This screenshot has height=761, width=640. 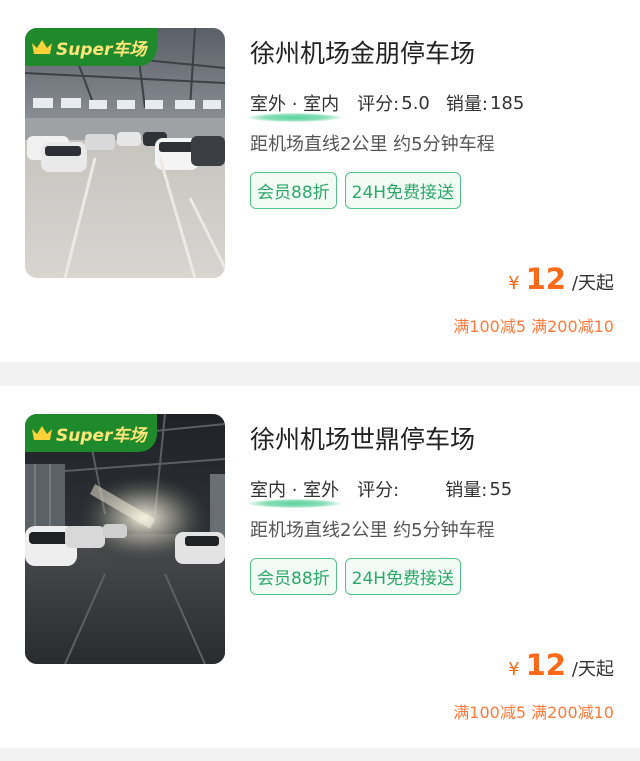 I want to click on parking-type: 室外 · 室内, so click(x=295, y=106).